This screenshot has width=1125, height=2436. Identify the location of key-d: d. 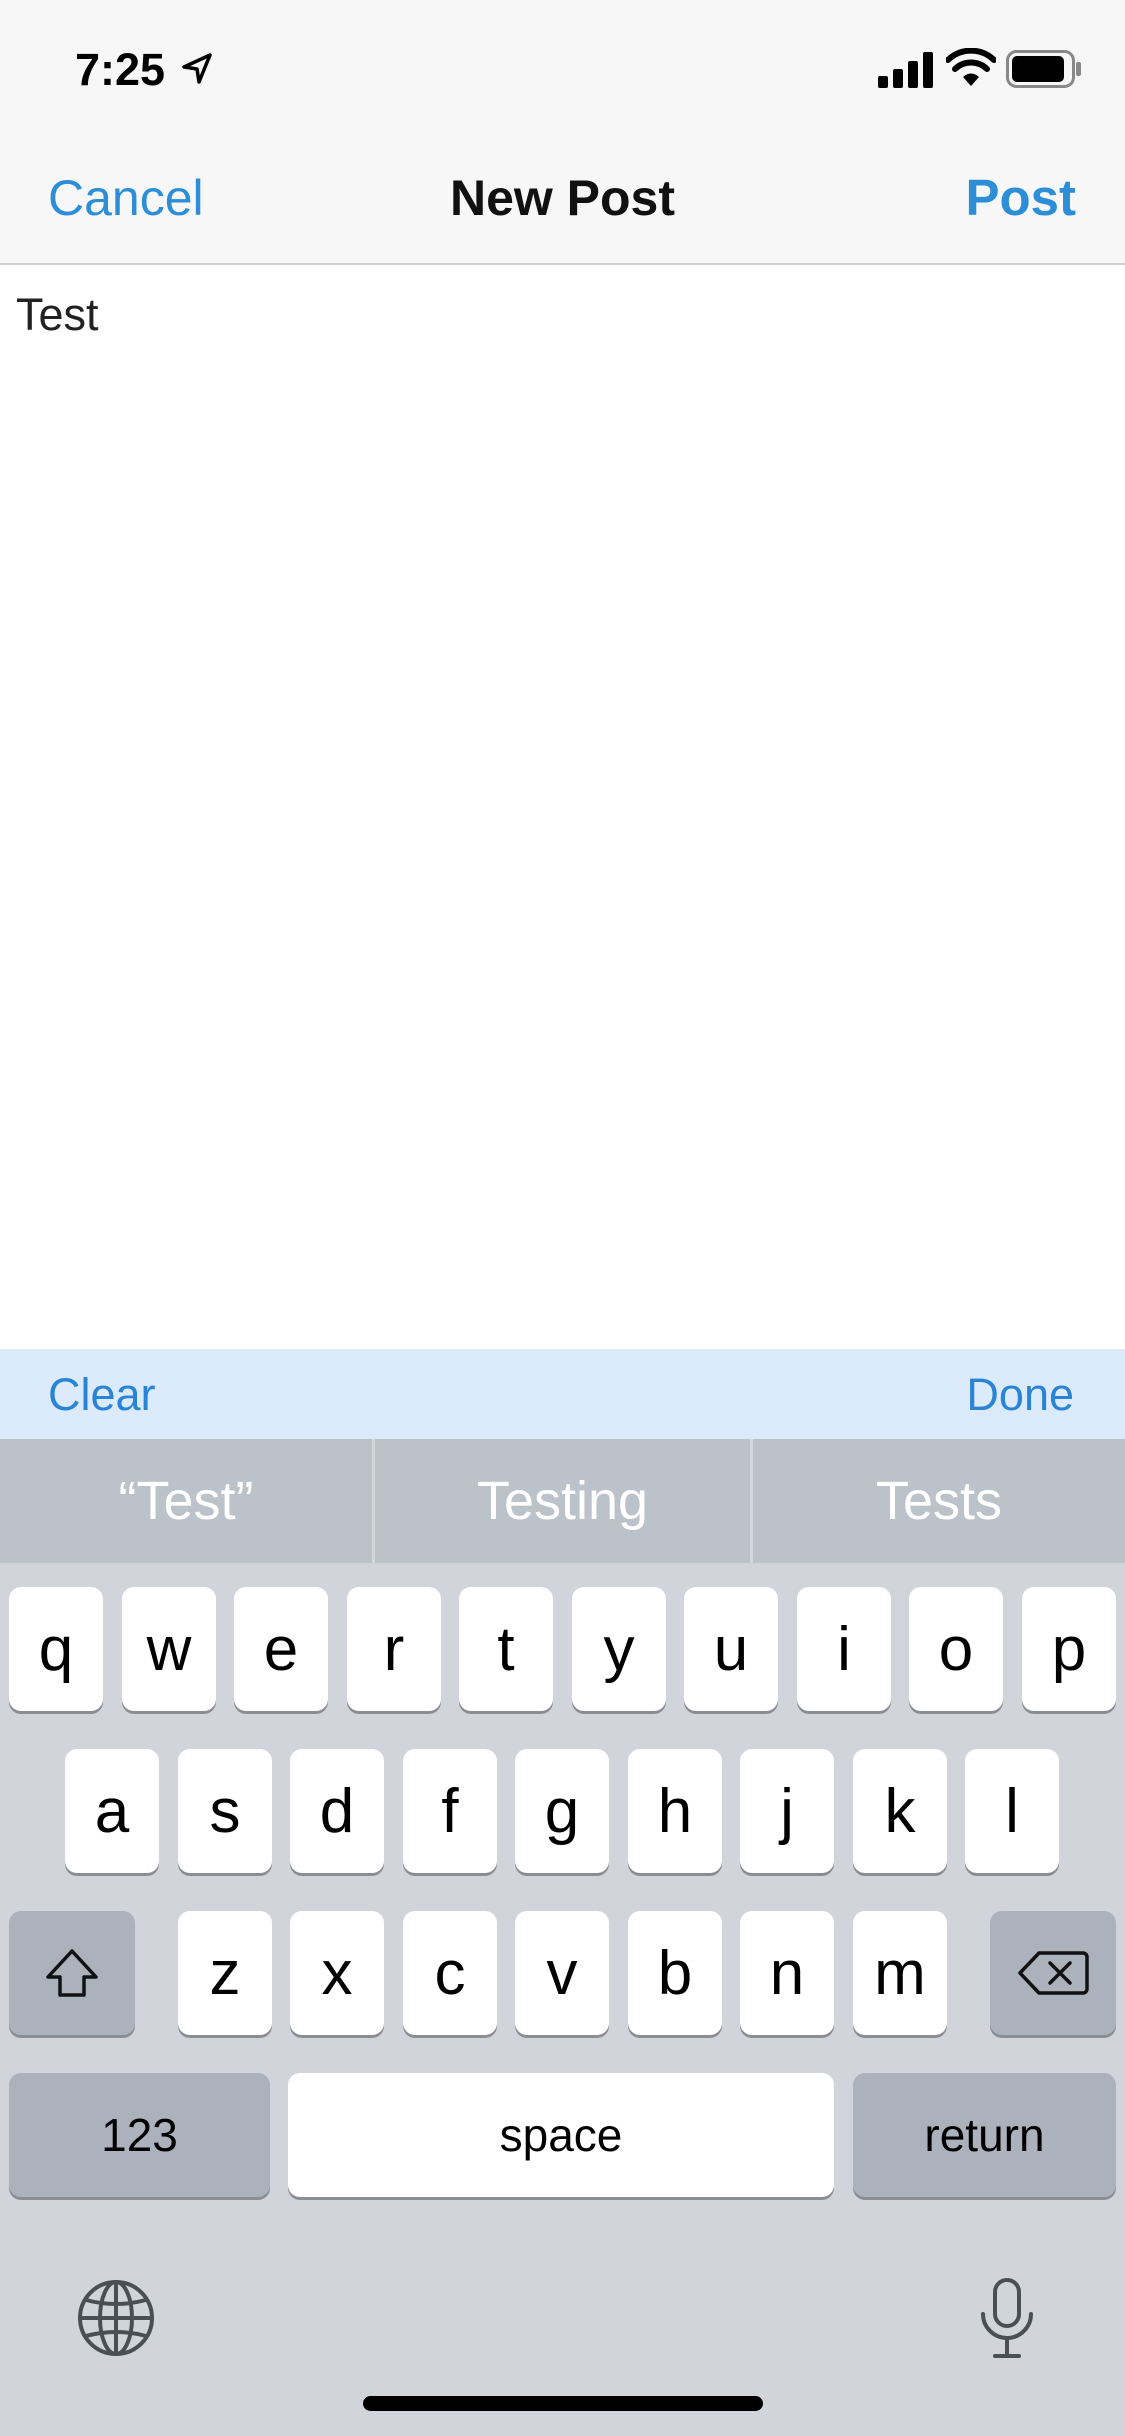
(337, 1811).